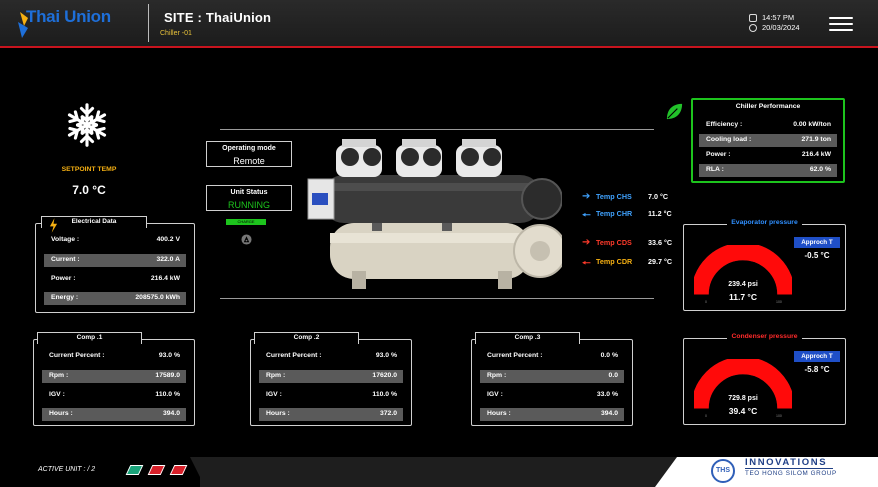 The height and width of the screenshot is (487, 878). What do you see at coordinates (841, 25) in the screenshot?
I see `menu-icon` at bounding box center [841, 25].